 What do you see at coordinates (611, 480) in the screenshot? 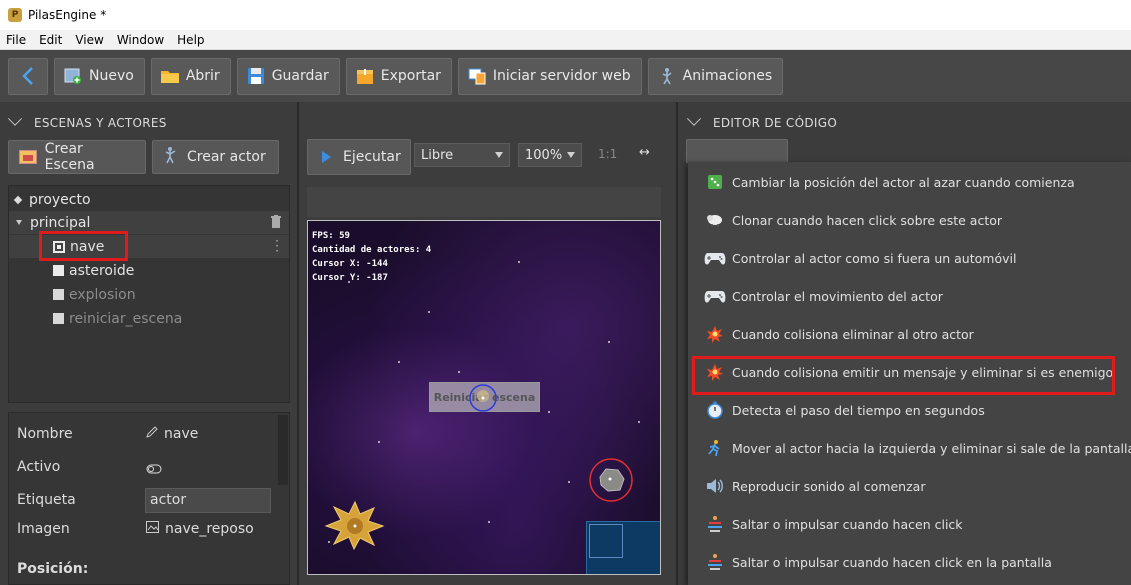
I see `asteroid-actor` at bounding box center [611, 480].